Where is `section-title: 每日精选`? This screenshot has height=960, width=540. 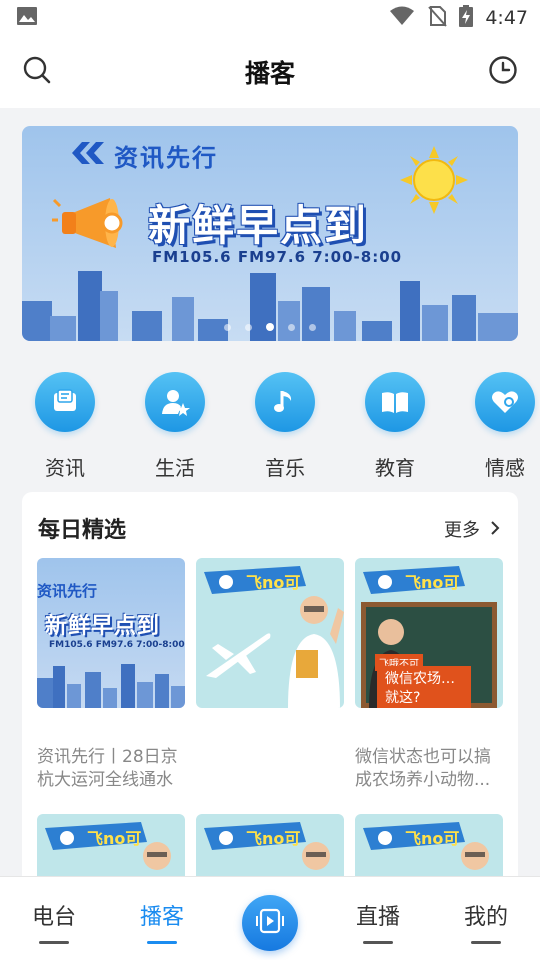
section-title: 每日精选 is located at coordinates (82, 530).